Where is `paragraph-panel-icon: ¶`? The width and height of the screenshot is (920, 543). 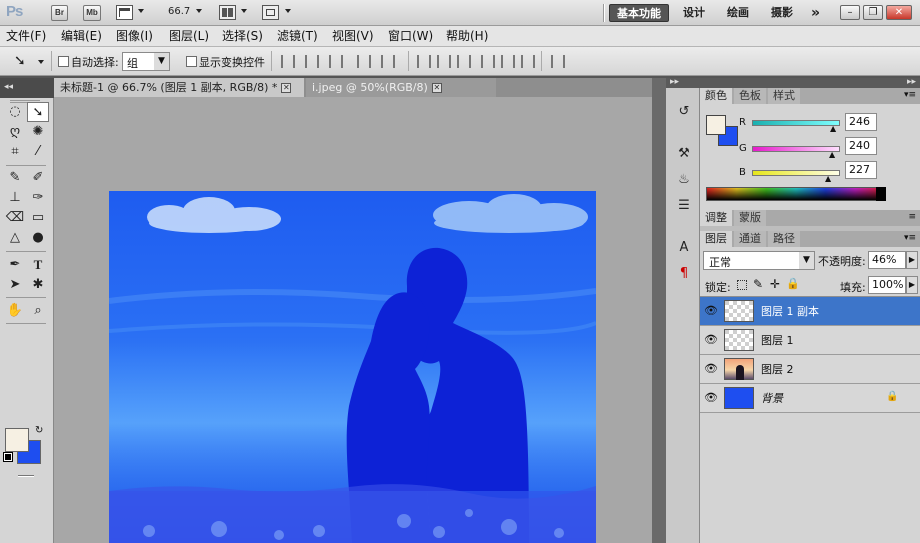 paragraph-panel-icon: ¶ is located at coordinates (684, 274).